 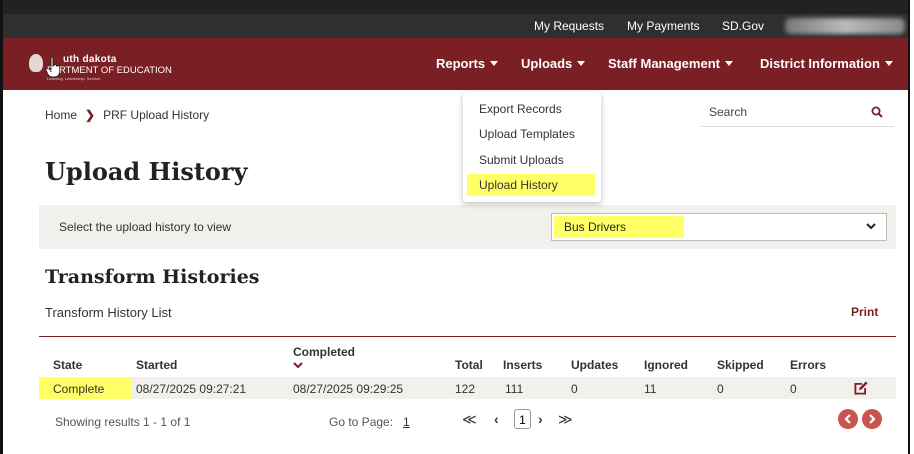 What do you see at coordinates (191, 389) in the screenshot?
I see `cell-started: 08/27/2025 09:27:21` at bounding box center [191, 389].